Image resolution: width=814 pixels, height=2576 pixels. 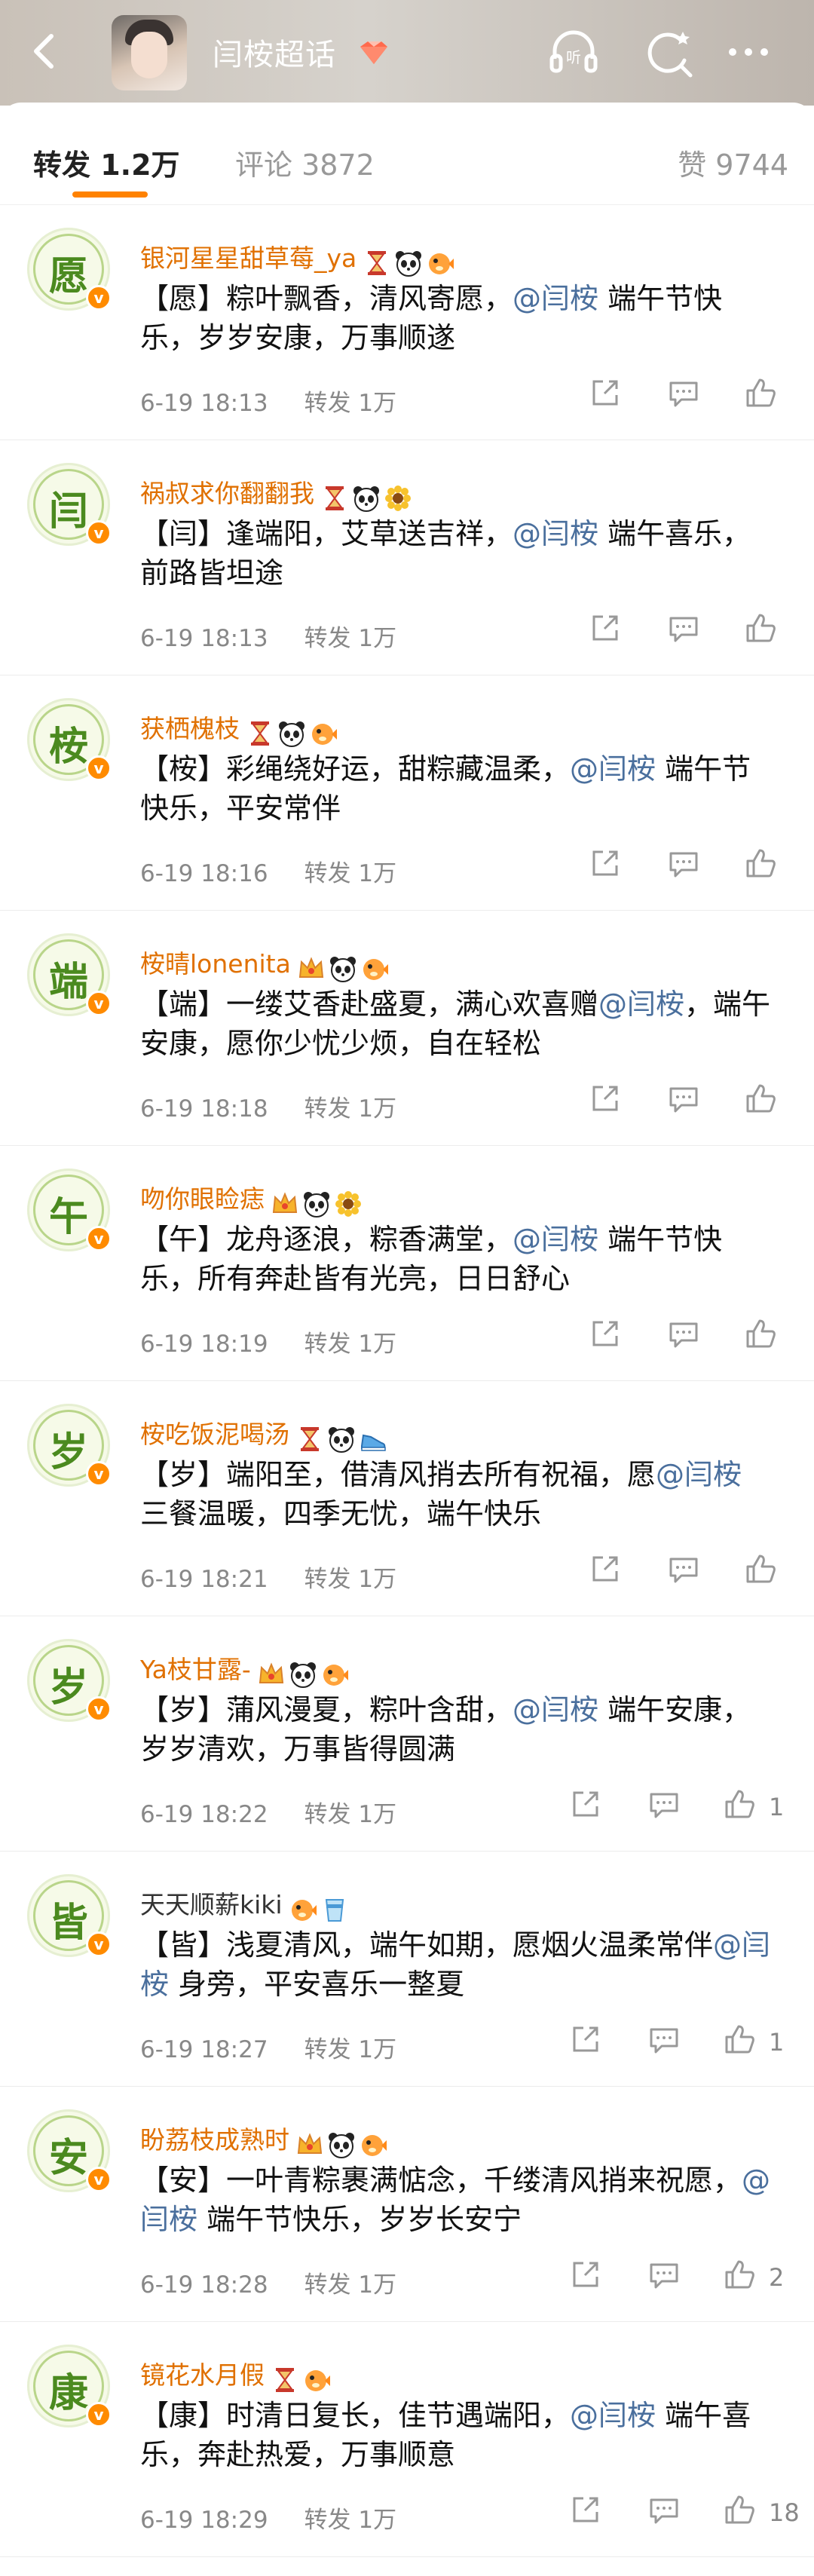 What do you see at coordinates (733, 162) in the screenshot?
I see `tab-like: 赞 9744` at bounding box center [733, 162].